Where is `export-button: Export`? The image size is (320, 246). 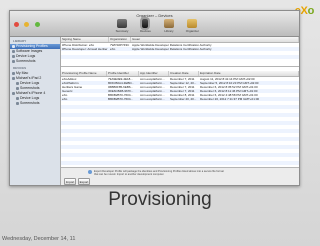 export-button: Export is located at coordinates (84, 181).